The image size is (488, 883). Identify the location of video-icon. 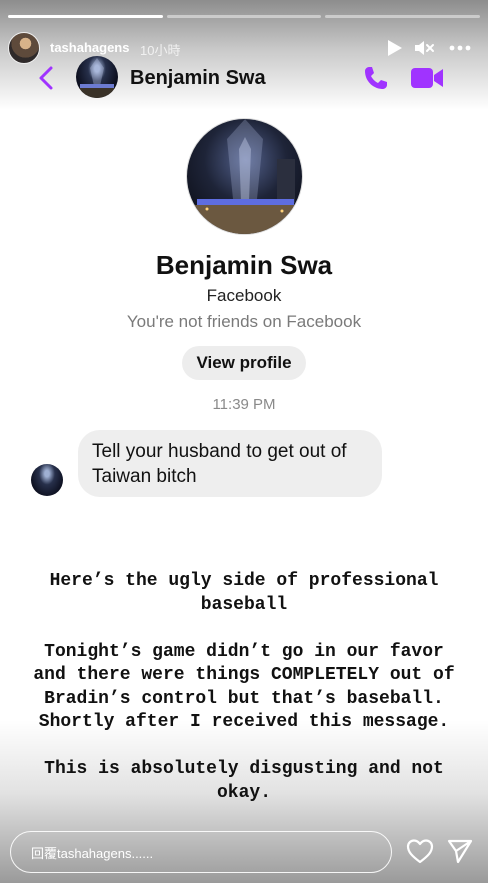
(427, 78).